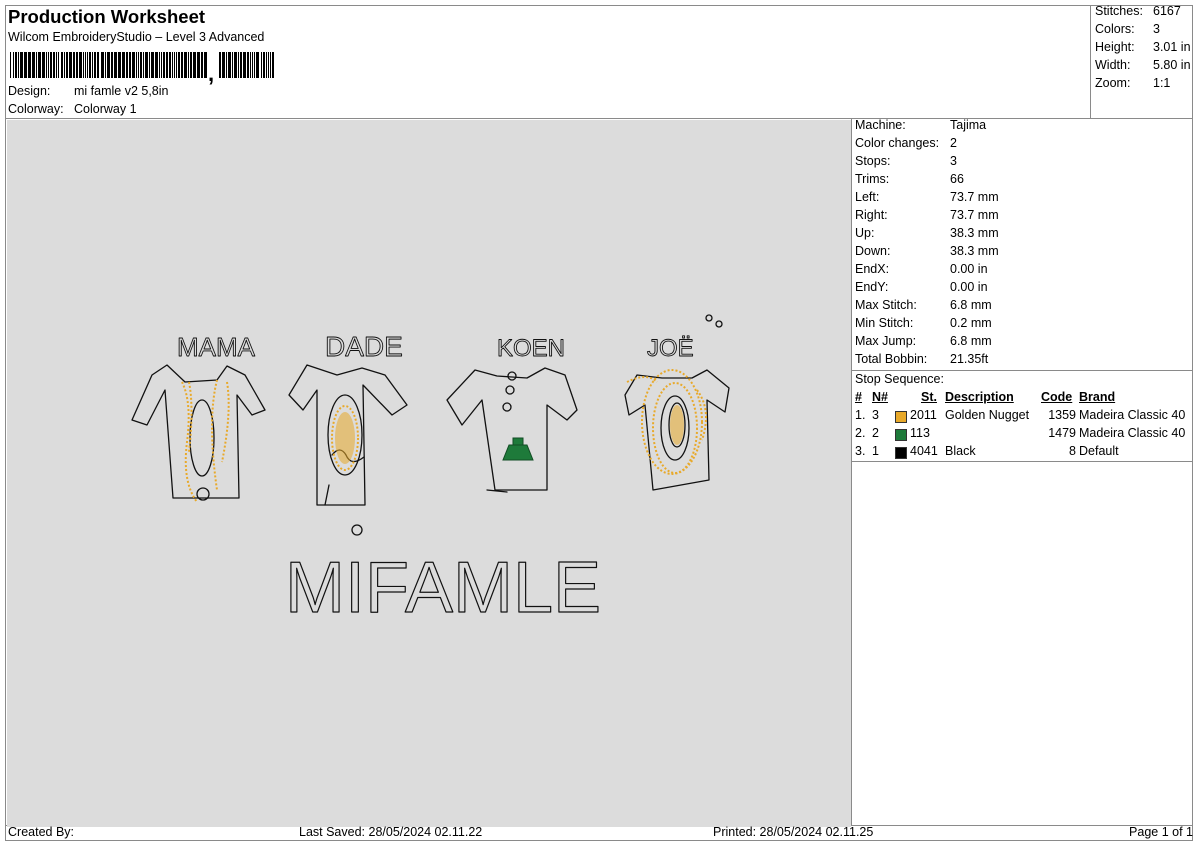 This screenshot has height=848, width=1200. What do you see at coordinates (29, 91) in the screenshot?
I see `design-label: Design:` at bounding box center [29, 91].